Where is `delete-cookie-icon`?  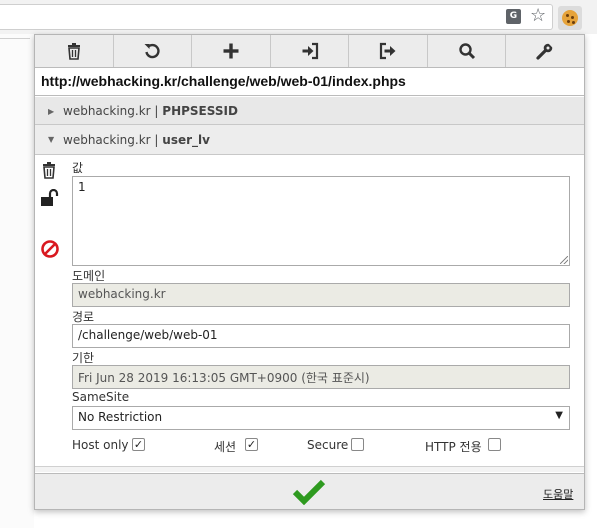
delete-cookie-icon is located at coordinates (49, 170).